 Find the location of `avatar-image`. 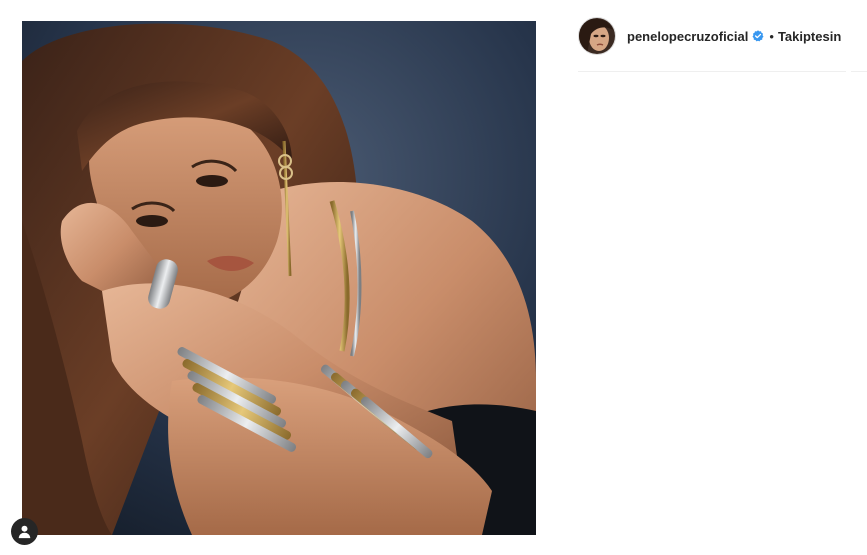

avatar-image is located at coordinates (597, 36).